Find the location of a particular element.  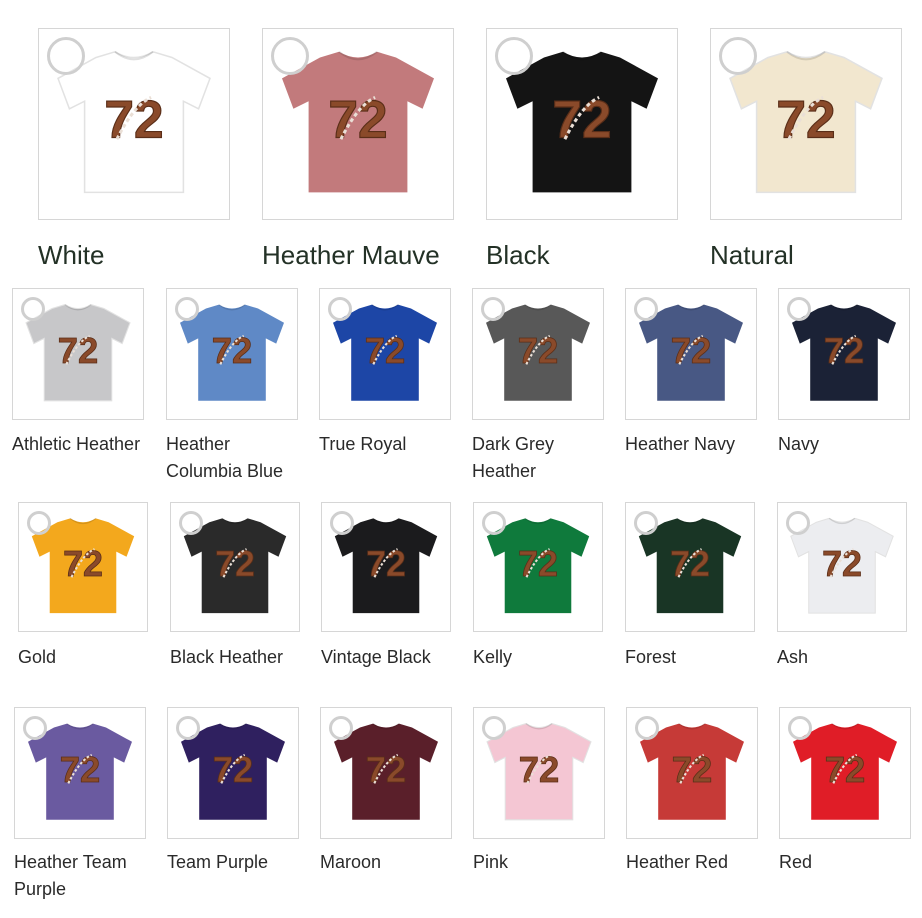

swatch-ash: 72 is located at coordinates (842, 567).